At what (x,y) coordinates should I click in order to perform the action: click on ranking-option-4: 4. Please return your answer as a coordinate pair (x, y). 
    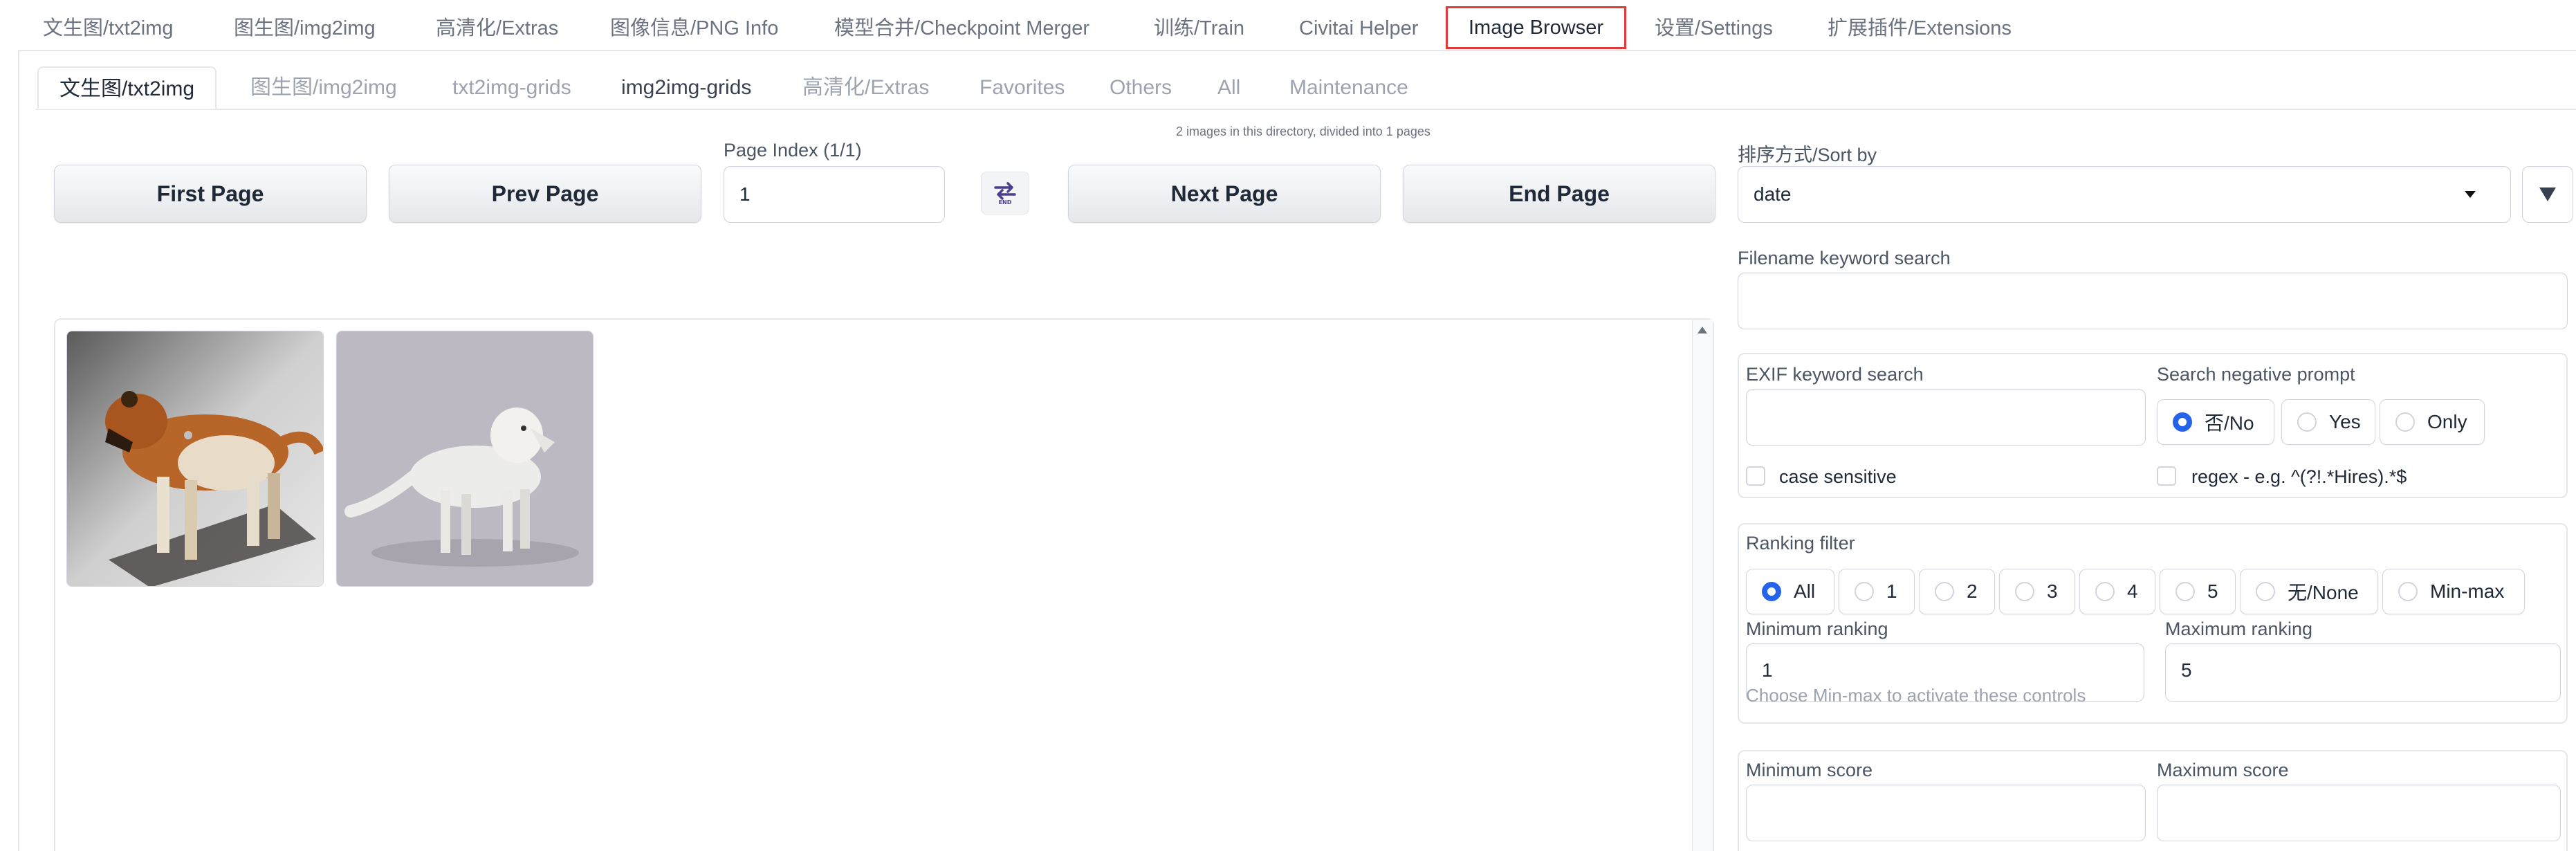
    Looking at the image, I should click on (2117, 591).